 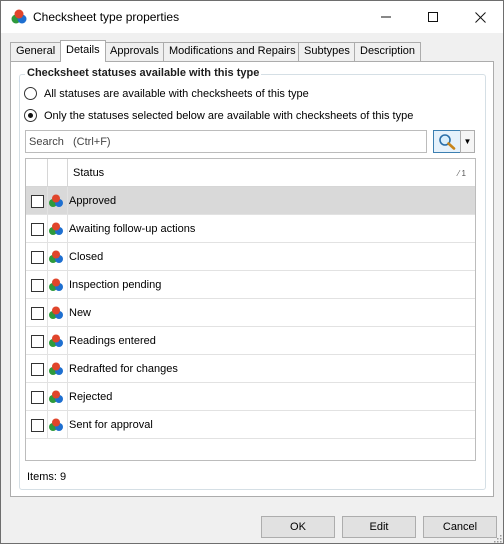 I want to click on app-icon, so click(x=19, y=16).